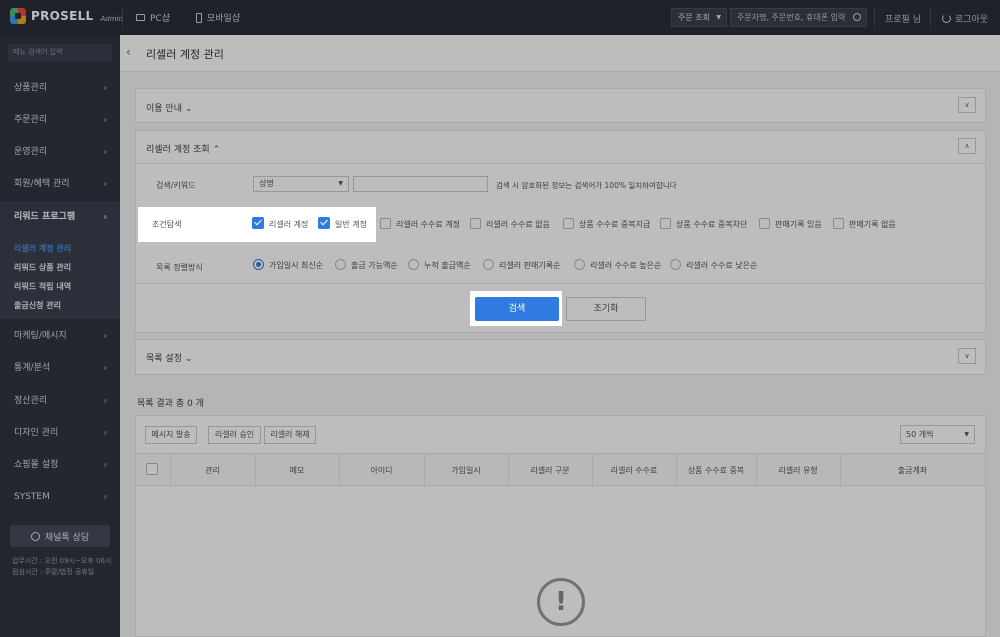  What do you see at coordinates (218, 17) in the screenshot?
I see `mobile-shop-link: 모바일샵` at bounding box center [218, 17].